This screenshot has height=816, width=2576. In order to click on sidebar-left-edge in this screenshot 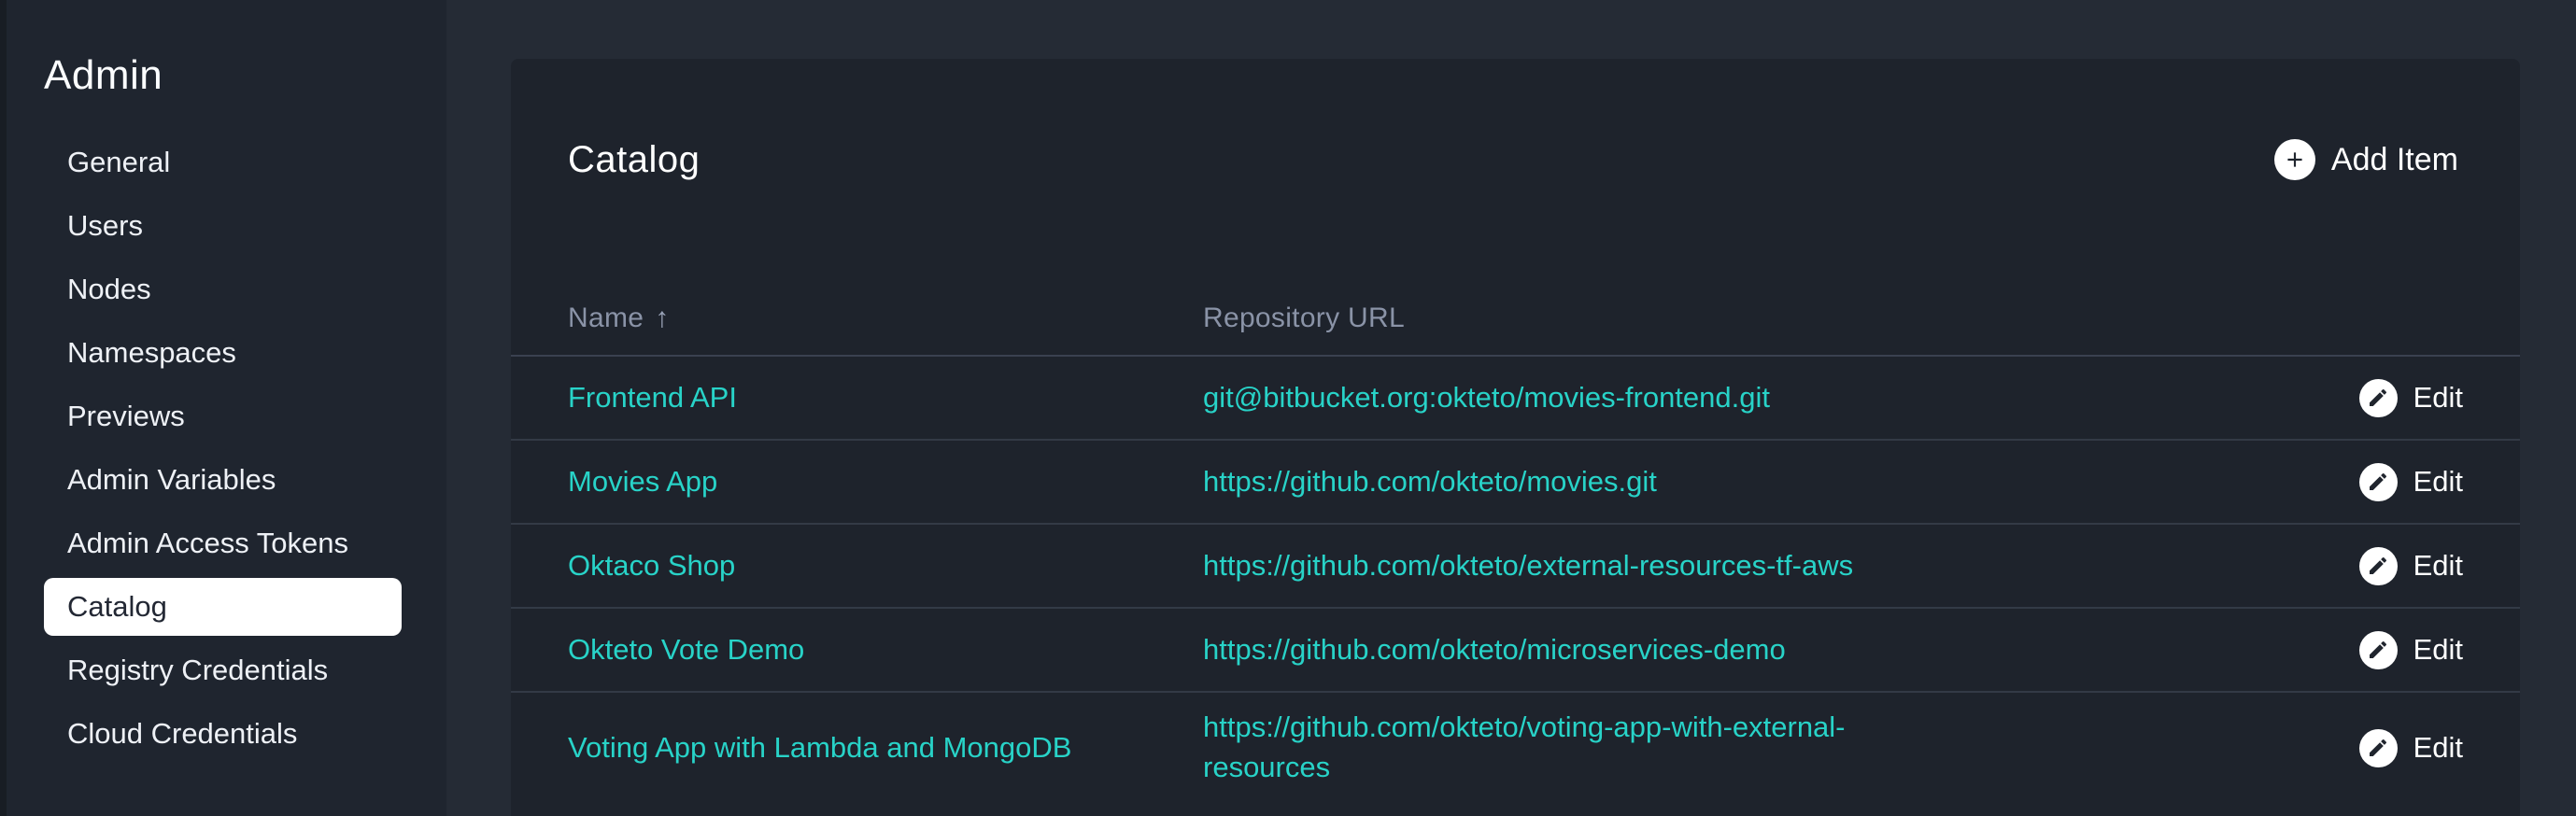, I will do `click(4, 408)`.